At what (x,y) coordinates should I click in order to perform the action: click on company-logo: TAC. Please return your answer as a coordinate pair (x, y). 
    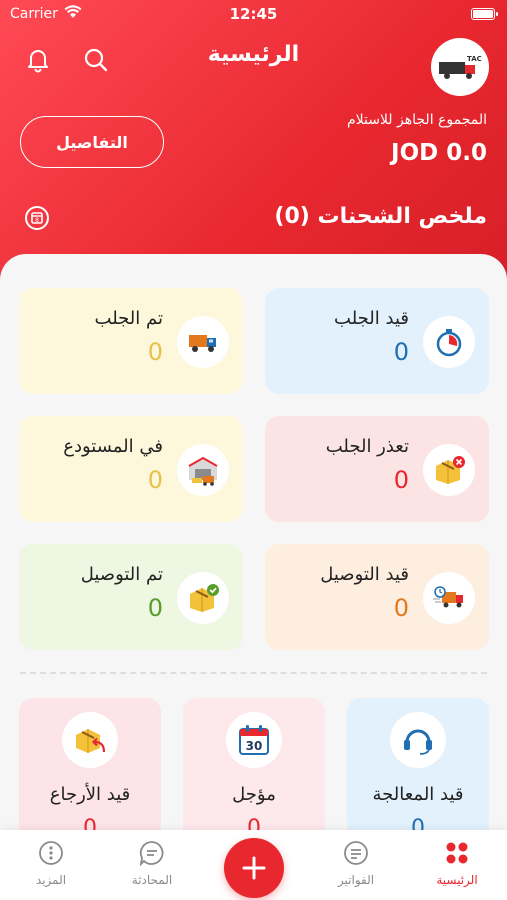
    Looking at the image, I should click on (460, 67).